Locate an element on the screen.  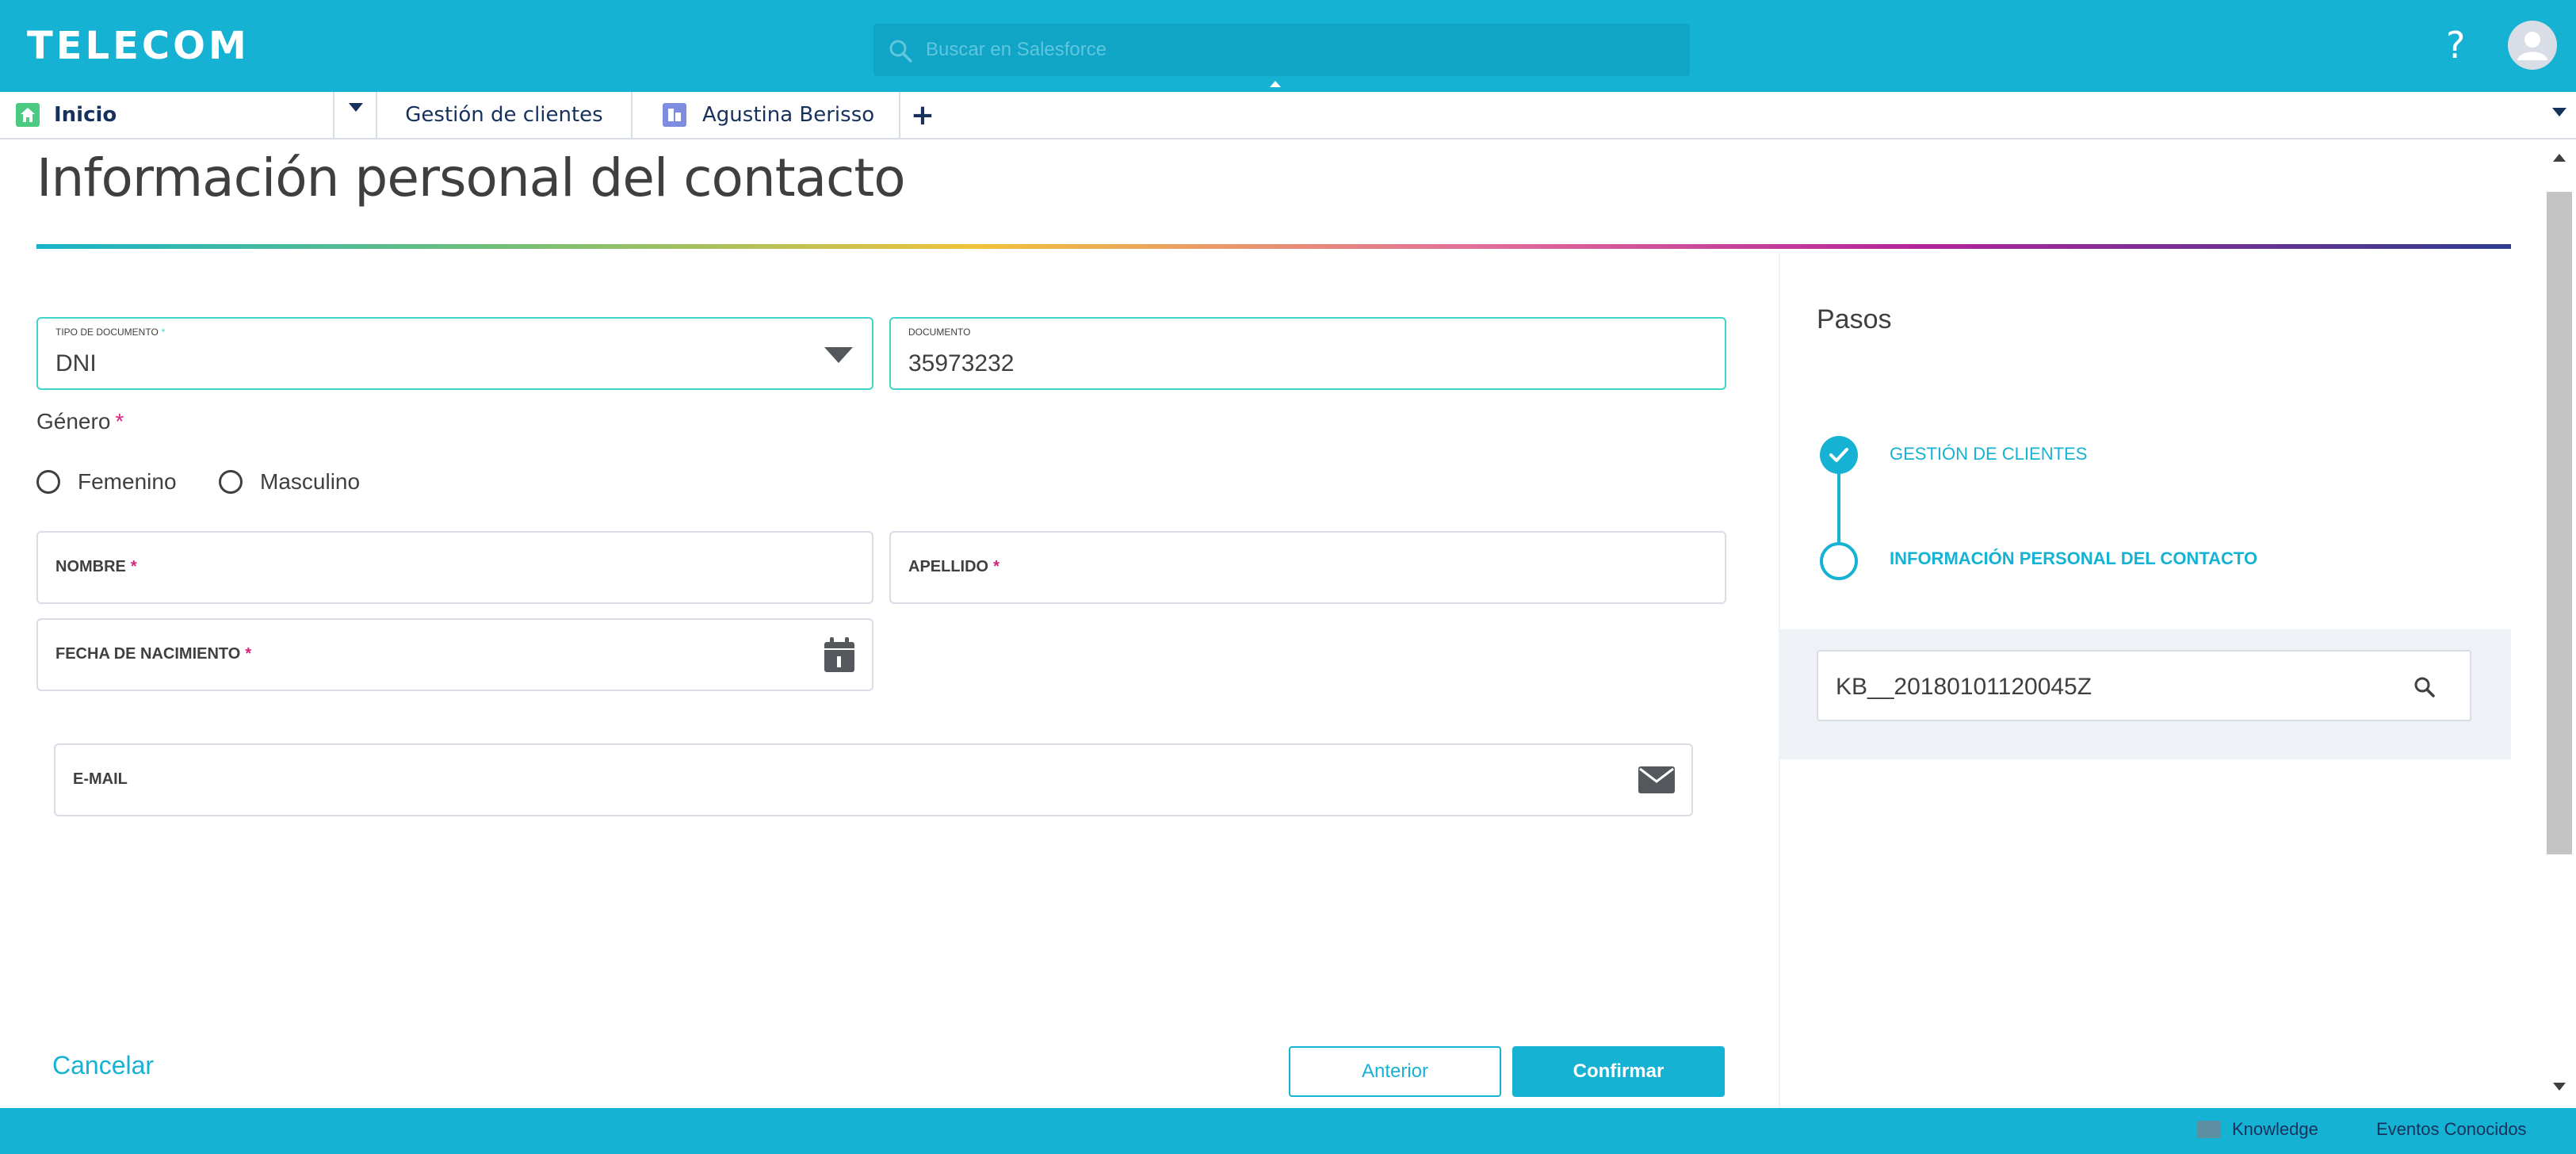
fecha-nacimiento-field: FECHA DE NACIMIENTO * is located at coordinates (454, 654).